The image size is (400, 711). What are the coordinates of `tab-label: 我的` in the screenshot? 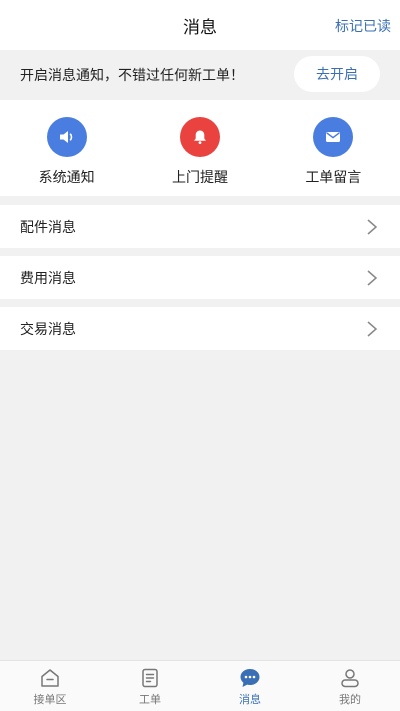 It's located at (350, 699).